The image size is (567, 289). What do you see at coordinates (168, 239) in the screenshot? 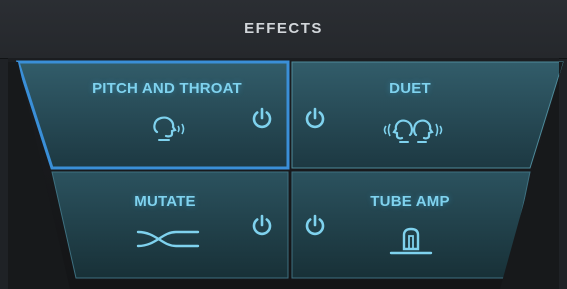
I see `crossing-waves-icon` at bounding box center [168, 239].